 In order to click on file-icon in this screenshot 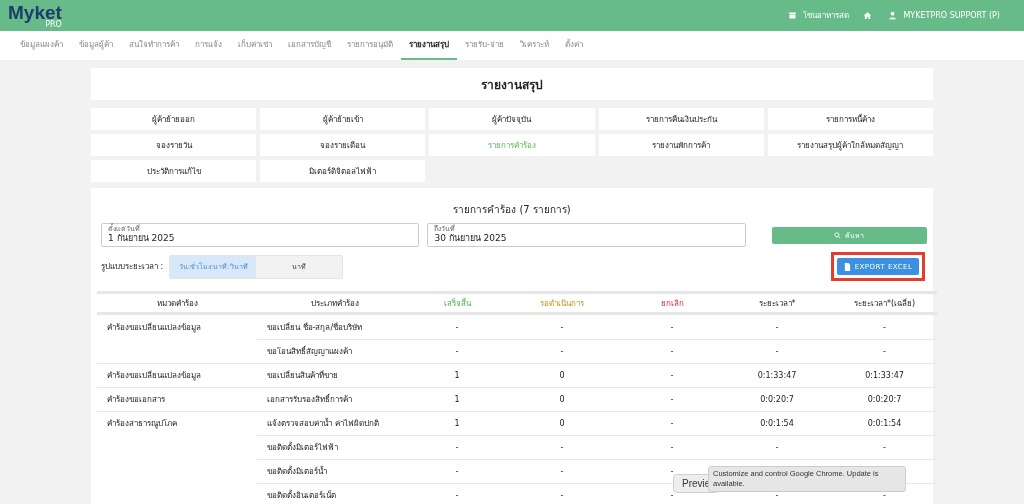, I will do `click(847, 266)`.